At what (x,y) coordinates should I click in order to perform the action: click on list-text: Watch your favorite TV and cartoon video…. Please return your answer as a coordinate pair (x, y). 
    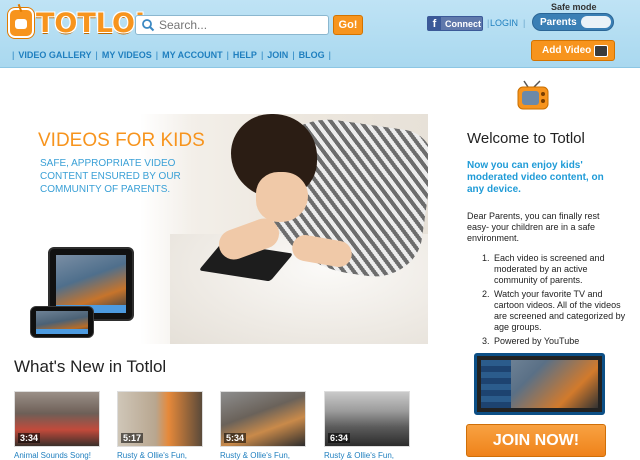
    Looking at the image, I should click on (560, 310).